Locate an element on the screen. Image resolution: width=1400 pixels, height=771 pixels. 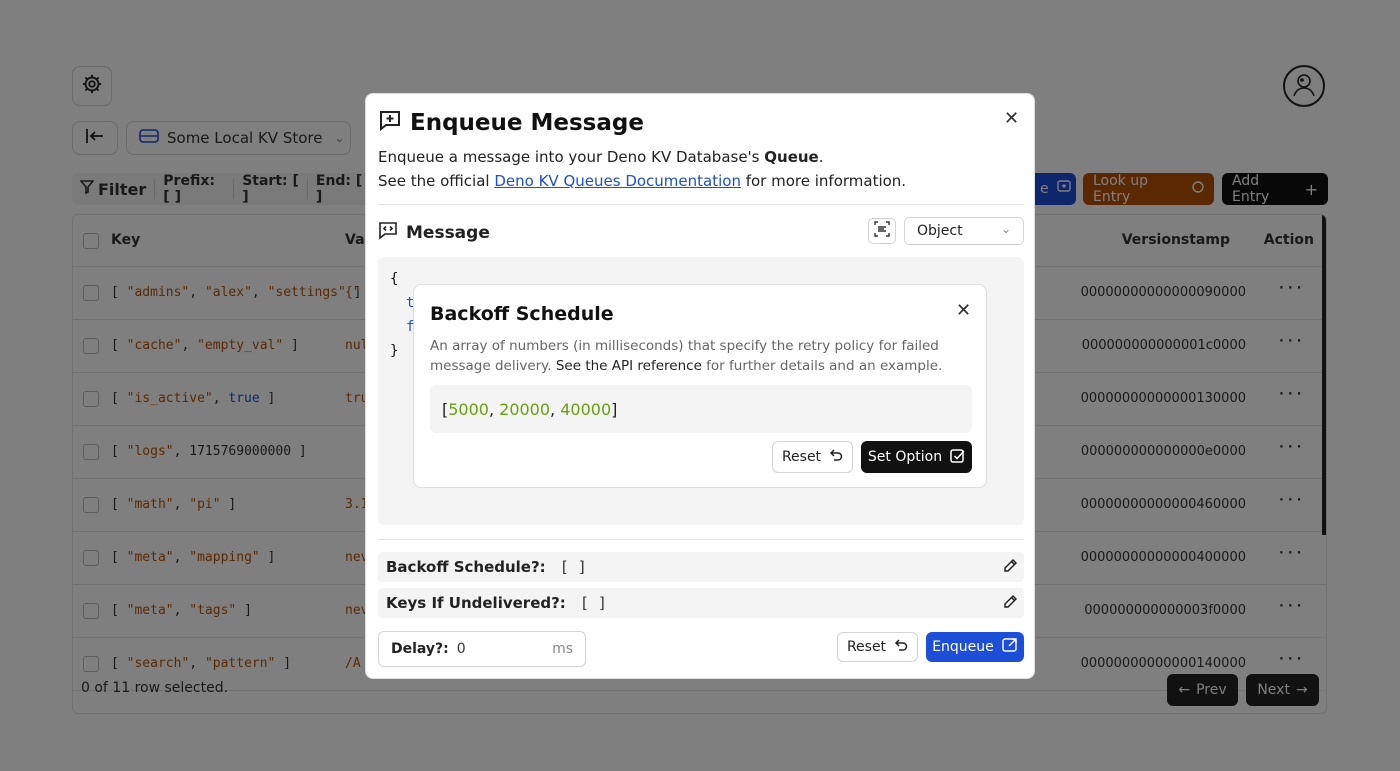
editor-close-brace: } is located at coordinates (394, 351).